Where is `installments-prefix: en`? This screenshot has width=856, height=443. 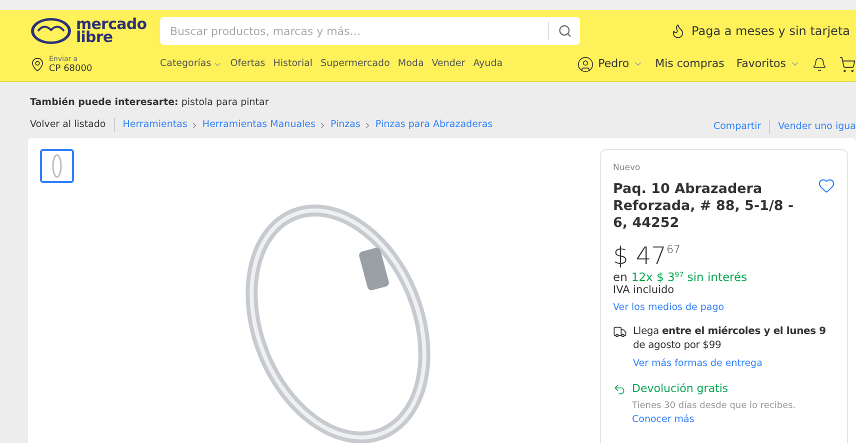 installments-prefix: en is located at coordinates (620, 277).